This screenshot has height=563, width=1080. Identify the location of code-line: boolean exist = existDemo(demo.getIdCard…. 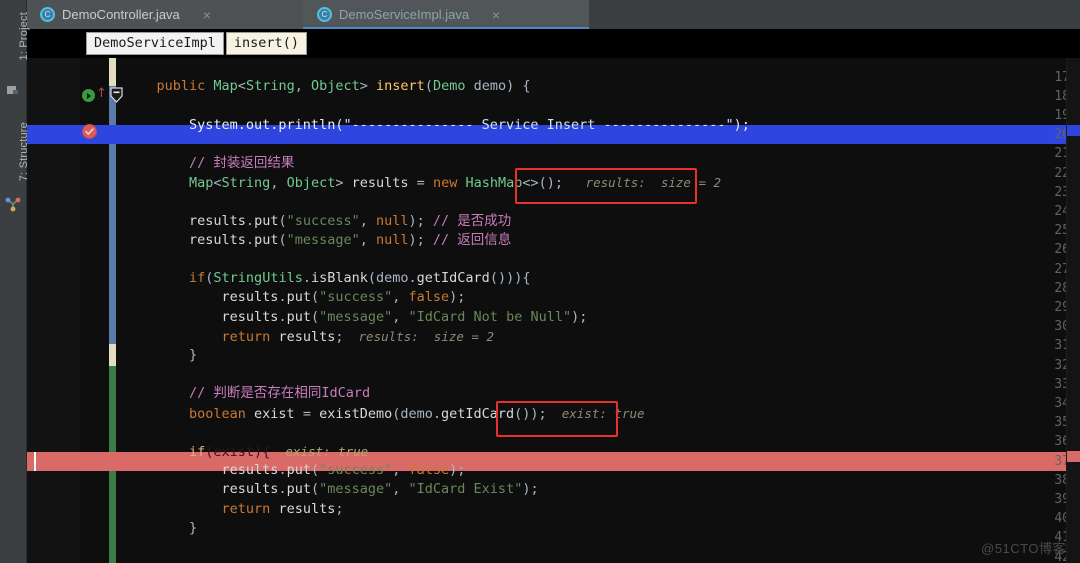
(598, 413).